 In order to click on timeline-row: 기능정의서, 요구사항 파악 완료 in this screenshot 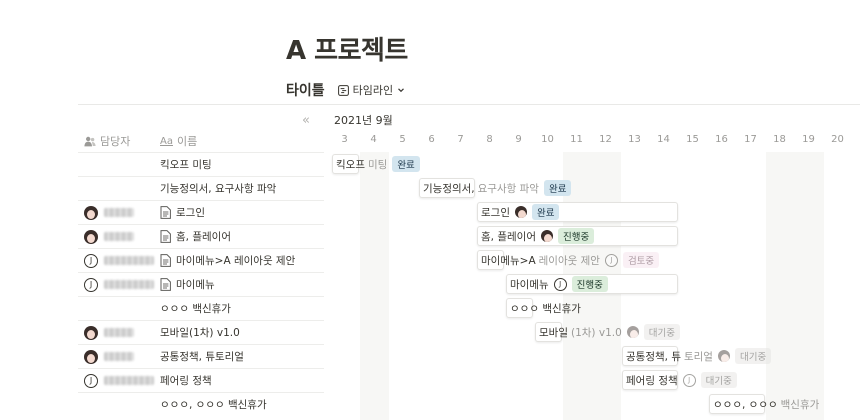, I will do `click(595, 188)`.